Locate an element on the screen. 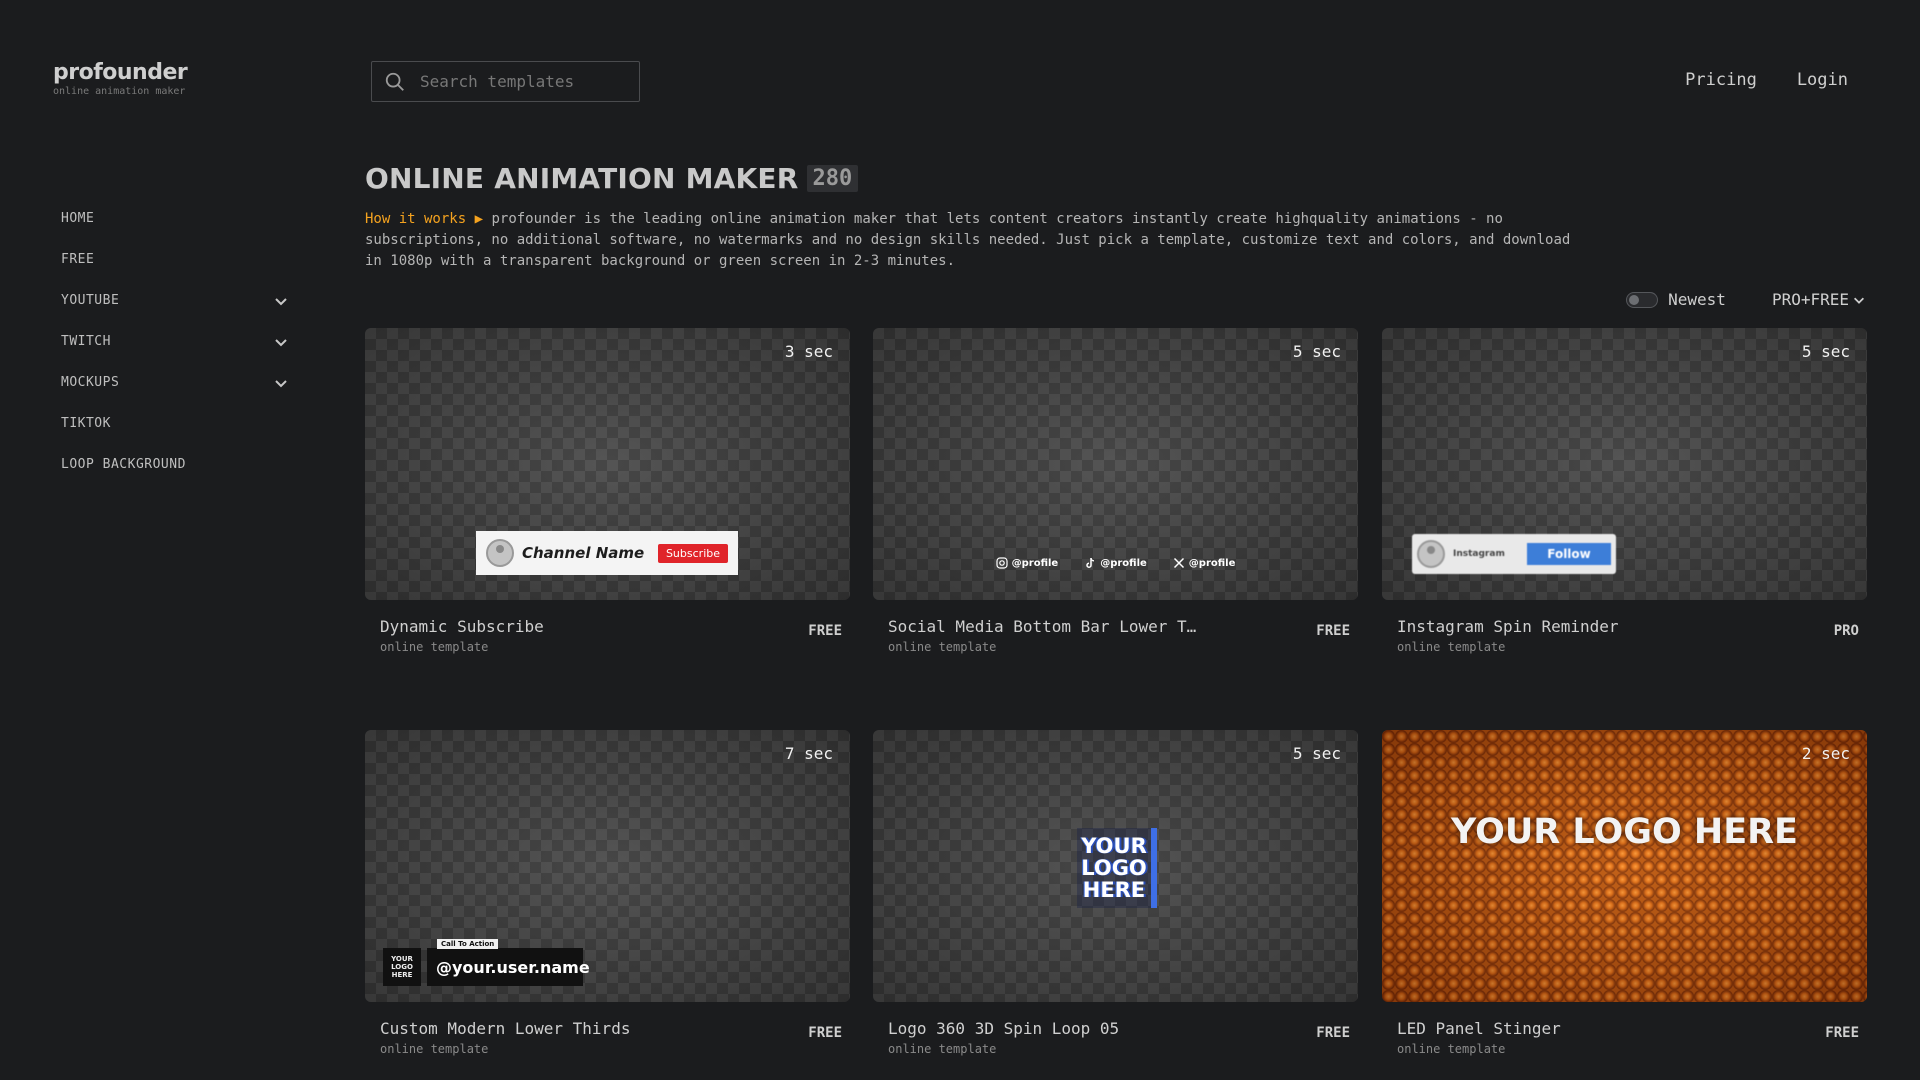  login-link: Login is located at coordinates (1822, 80).